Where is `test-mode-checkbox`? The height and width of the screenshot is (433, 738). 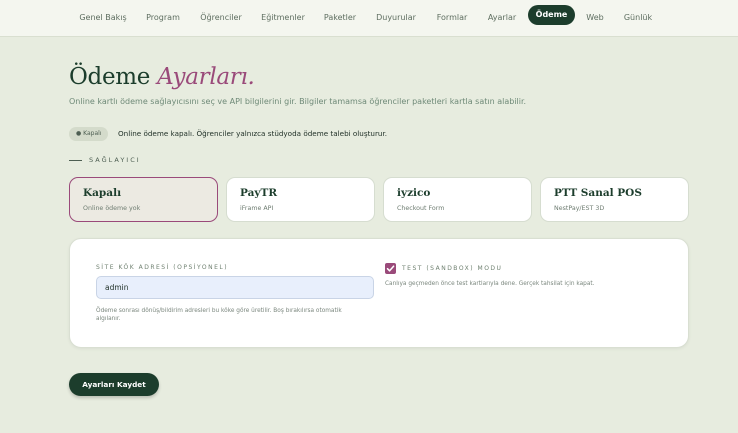
test-mode-checkbox is located at coordinates (390, 268).